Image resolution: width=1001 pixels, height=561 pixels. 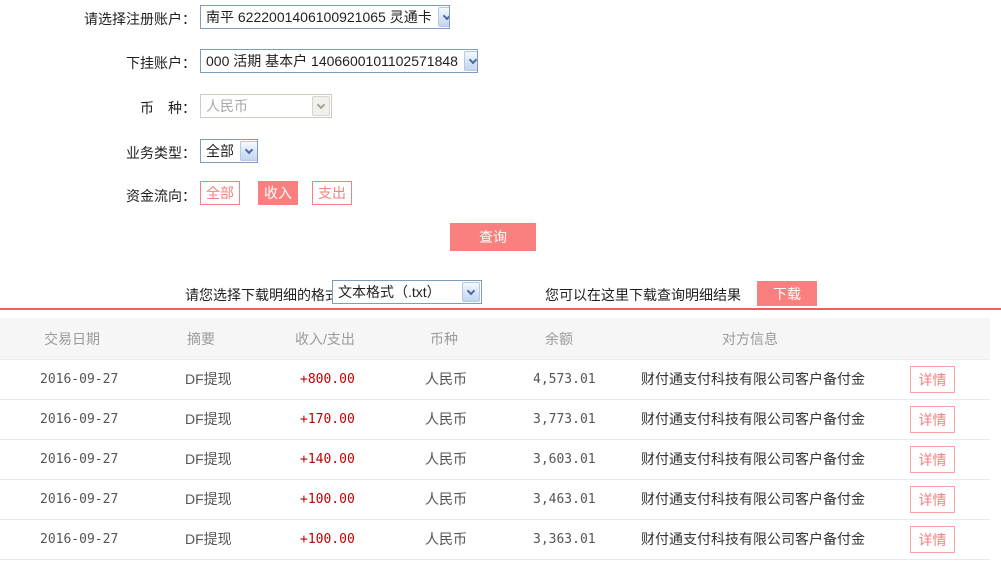 I want to click on download-button: 下载, so click(x=787, y=293).